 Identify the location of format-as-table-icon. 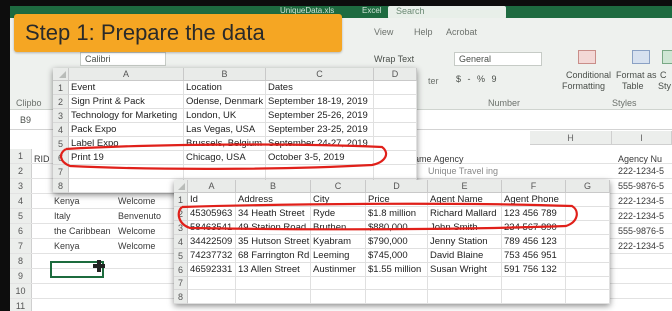
(641, 57).